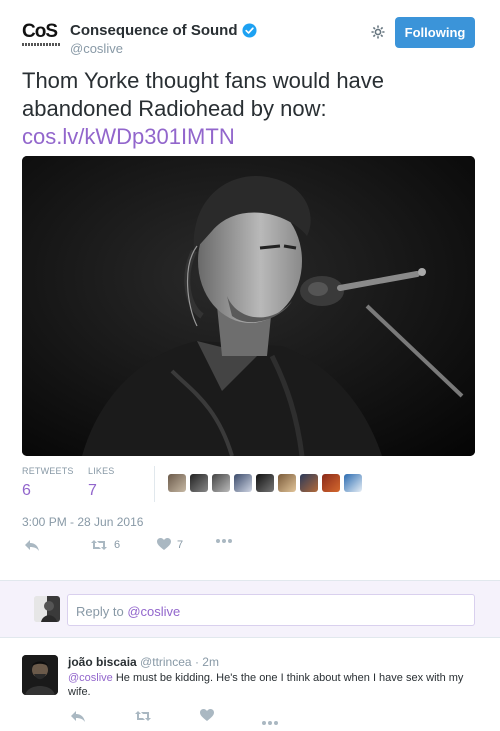 Image resolution: width=500 pixels, height=731 pixels. What do you see at coordinates (102, 662) in the screenshot?
I see `reply-author-name: joão biscaia` at bounding box center [102, 662].